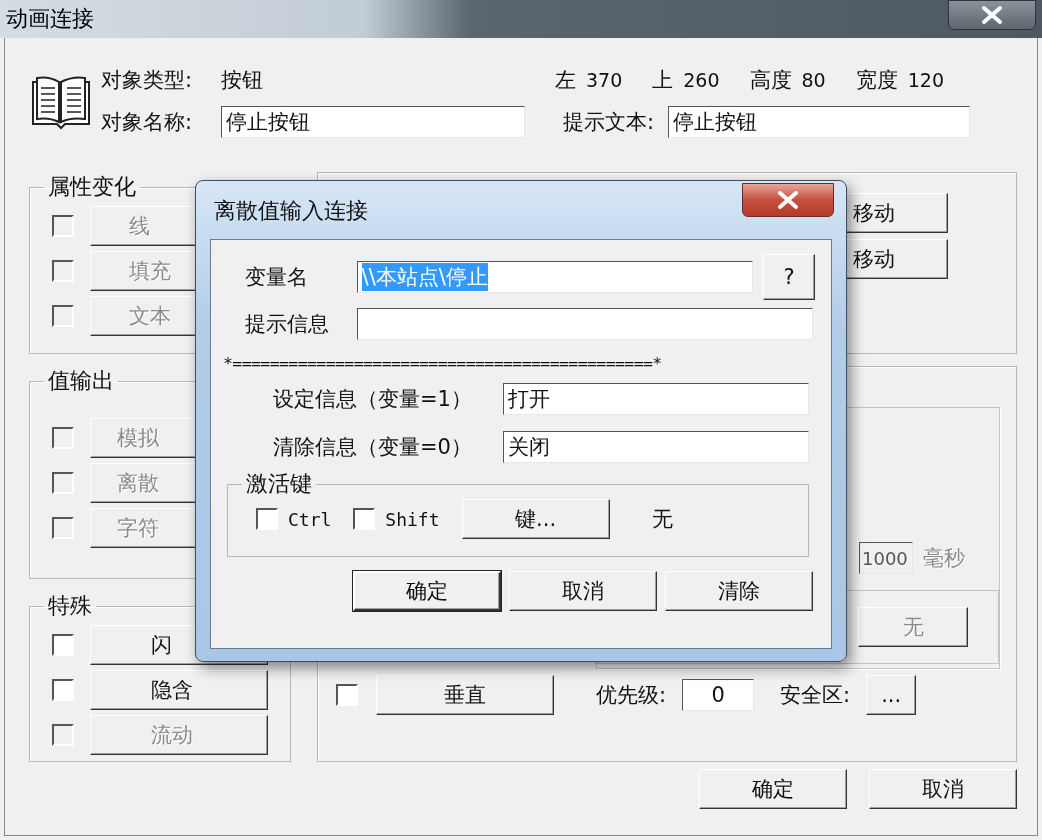  What do you see at coordinates (604, 80) in the screenshot?
I see `field-value: 370` at bounding box center [604, 80].